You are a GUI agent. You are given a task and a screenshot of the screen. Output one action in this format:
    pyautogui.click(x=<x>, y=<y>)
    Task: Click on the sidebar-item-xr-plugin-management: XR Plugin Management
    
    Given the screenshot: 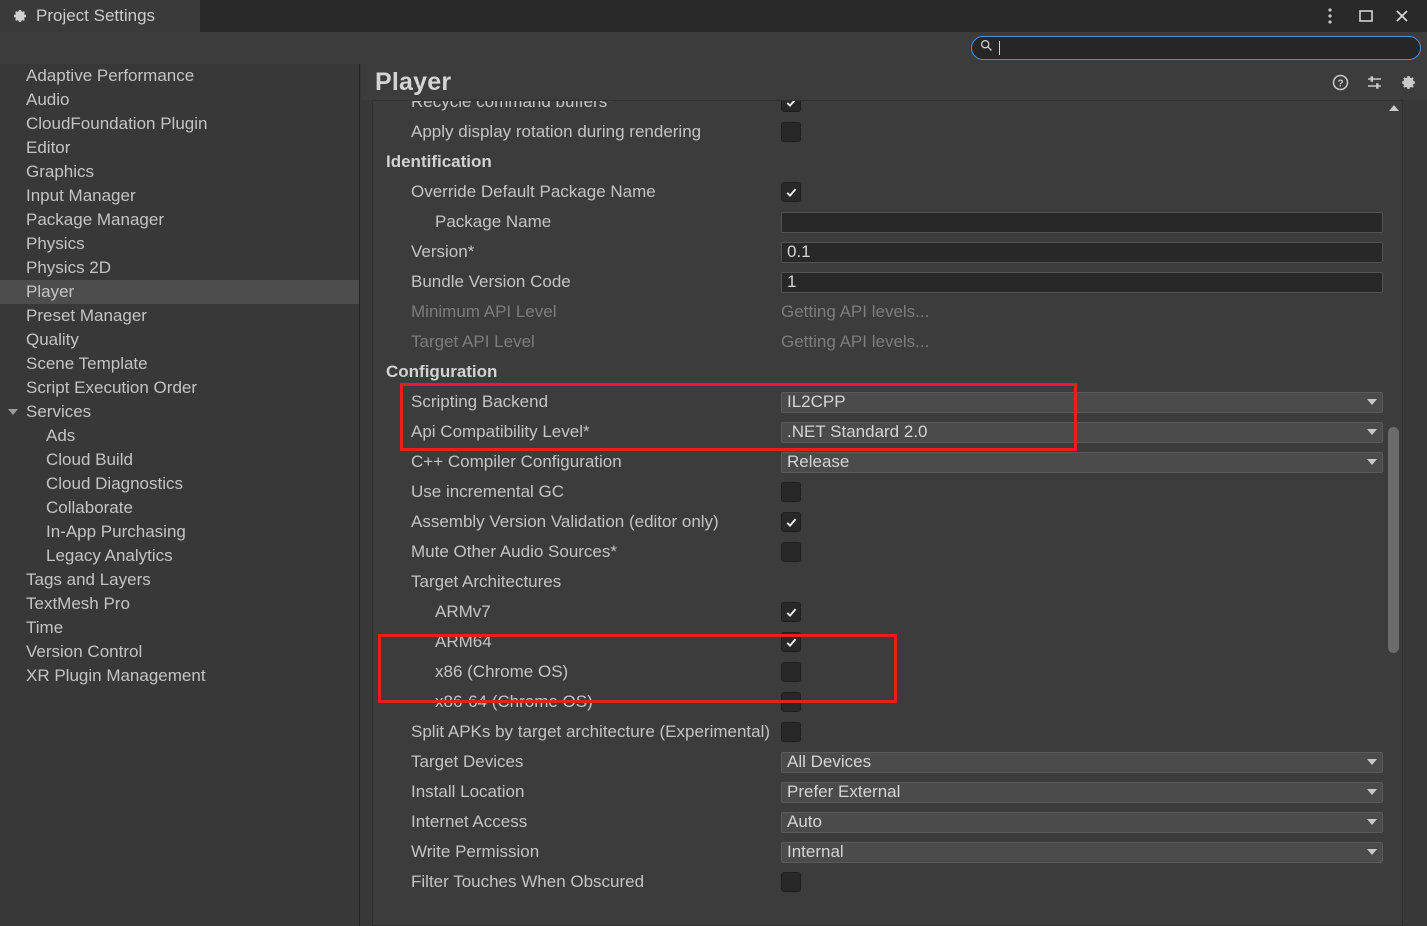 What is the action you would take?
    pyautogui.click(x=179, y=676)
    